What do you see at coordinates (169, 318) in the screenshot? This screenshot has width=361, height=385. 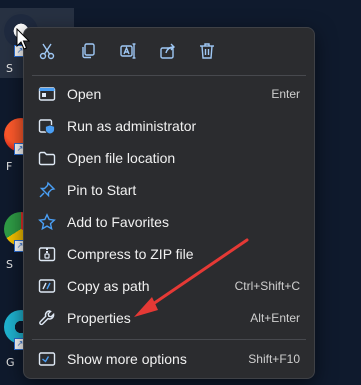 I see `menu-item-properties: Properties Alt+Enter` at bounding box center [169, 318].